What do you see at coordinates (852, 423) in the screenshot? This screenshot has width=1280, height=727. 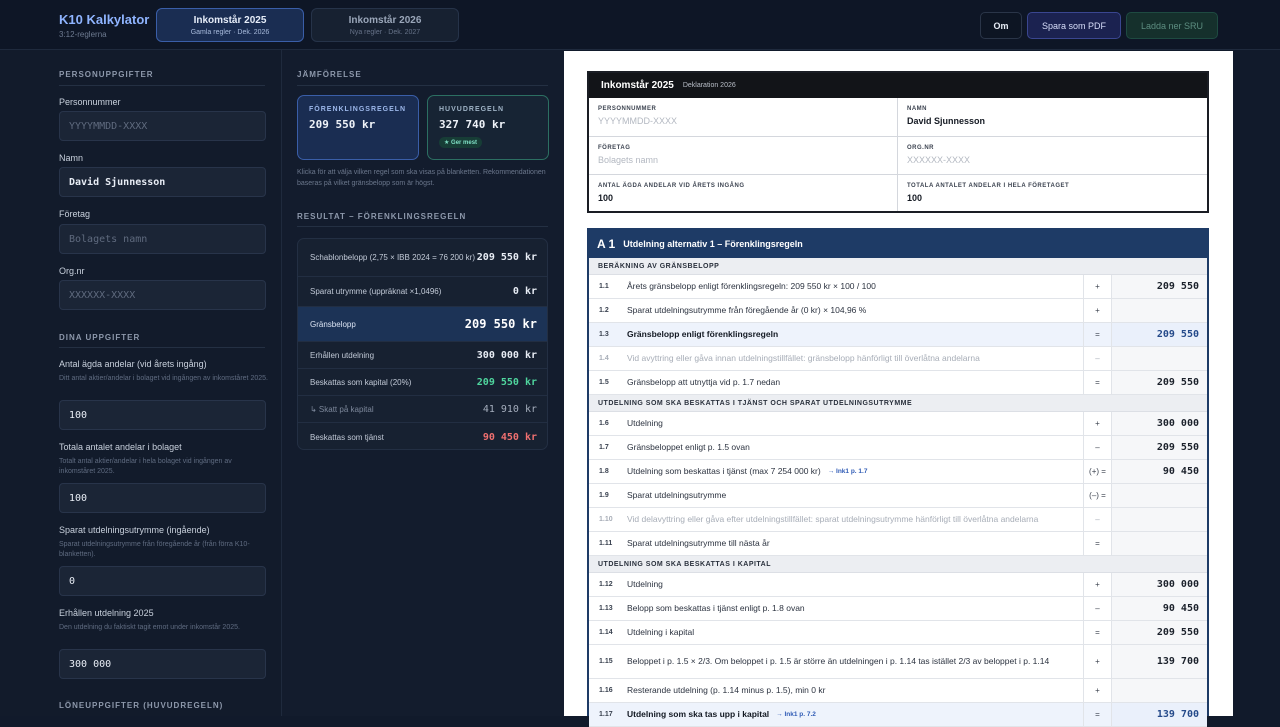 I see `line-text: Utdelning` at bounding box center [852, 423].